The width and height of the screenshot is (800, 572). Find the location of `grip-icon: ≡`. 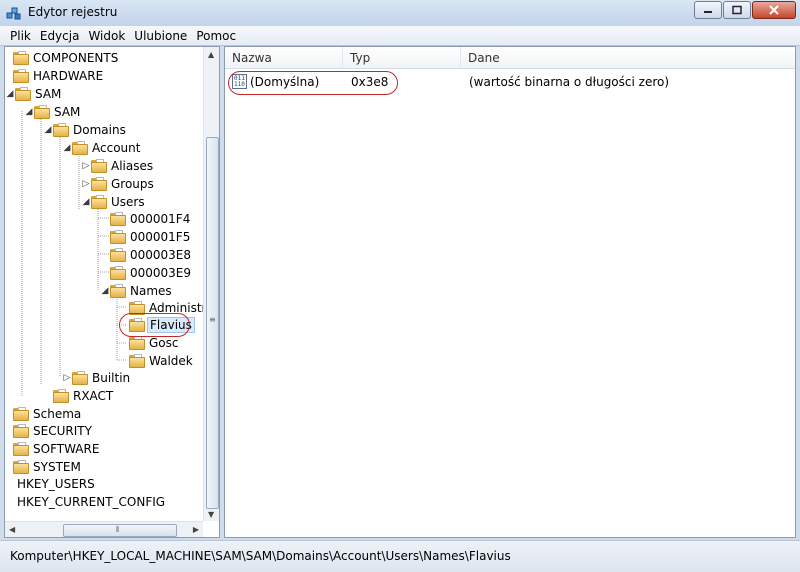

grip-icon: ≡ is located at coordinates (212, 319).